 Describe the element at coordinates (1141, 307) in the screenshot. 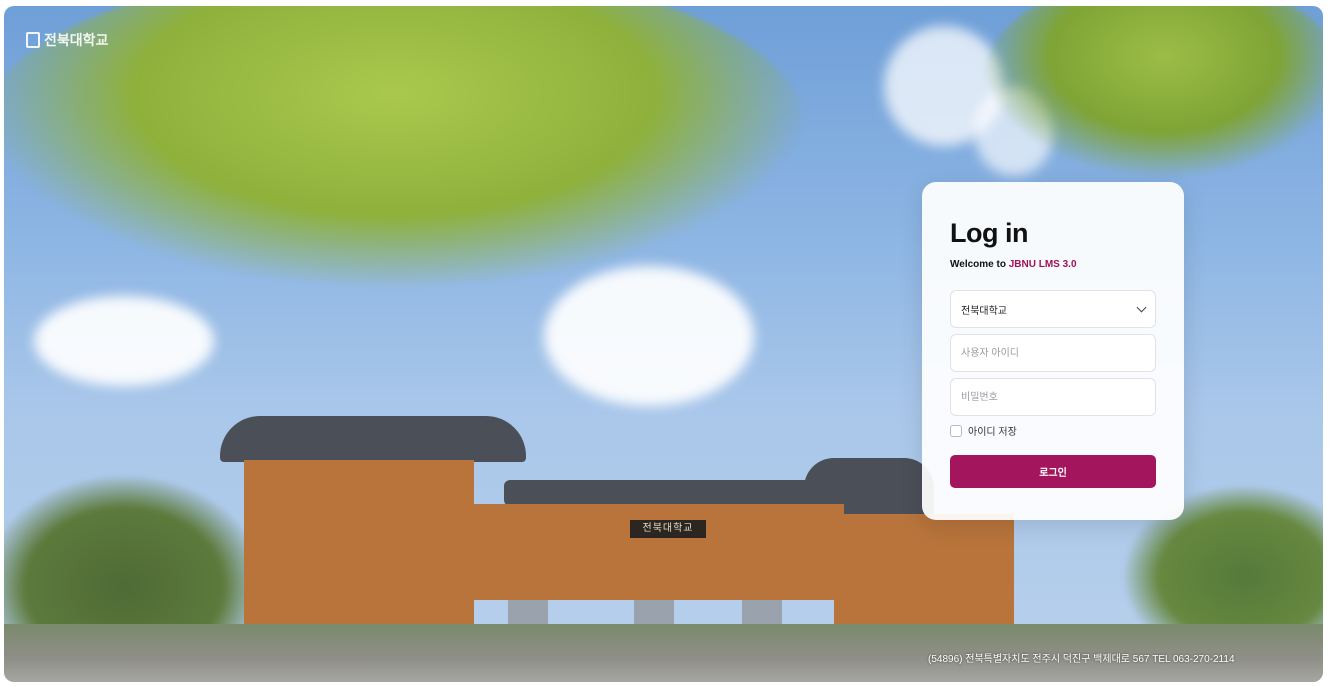

I see `chevron-down-icon` at that location.